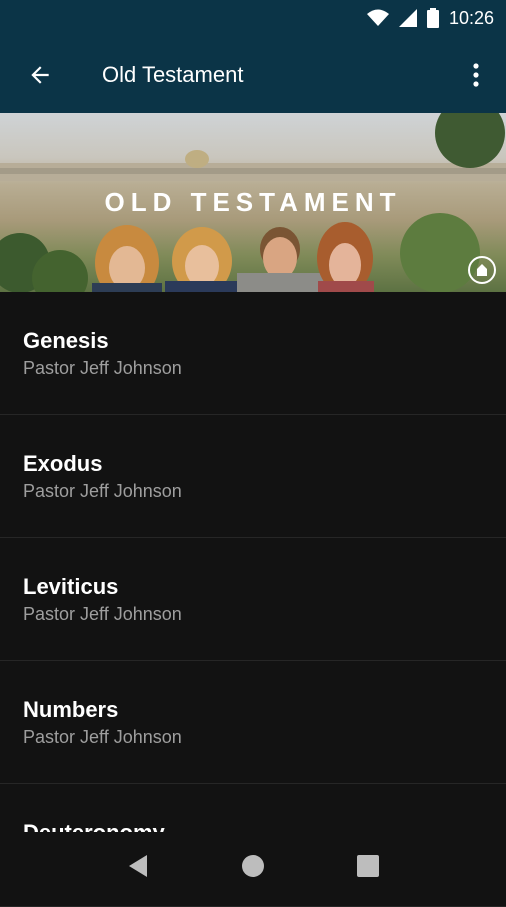  What do you see at coordinates (471, 17) in the screenshot?
I see `status-time: 10:26` at bounding box center [471, 17].